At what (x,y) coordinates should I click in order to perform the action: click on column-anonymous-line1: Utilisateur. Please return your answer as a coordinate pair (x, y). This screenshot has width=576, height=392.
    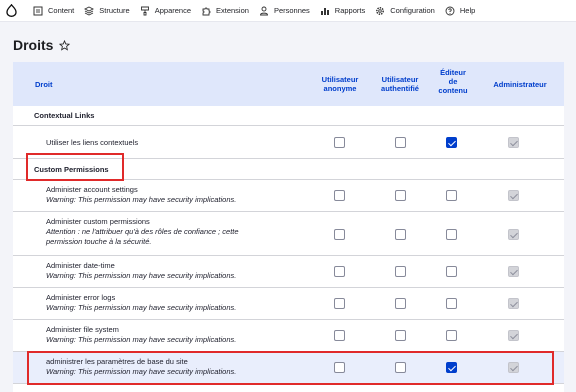
    Looking at the image, I should click on (340, 79).